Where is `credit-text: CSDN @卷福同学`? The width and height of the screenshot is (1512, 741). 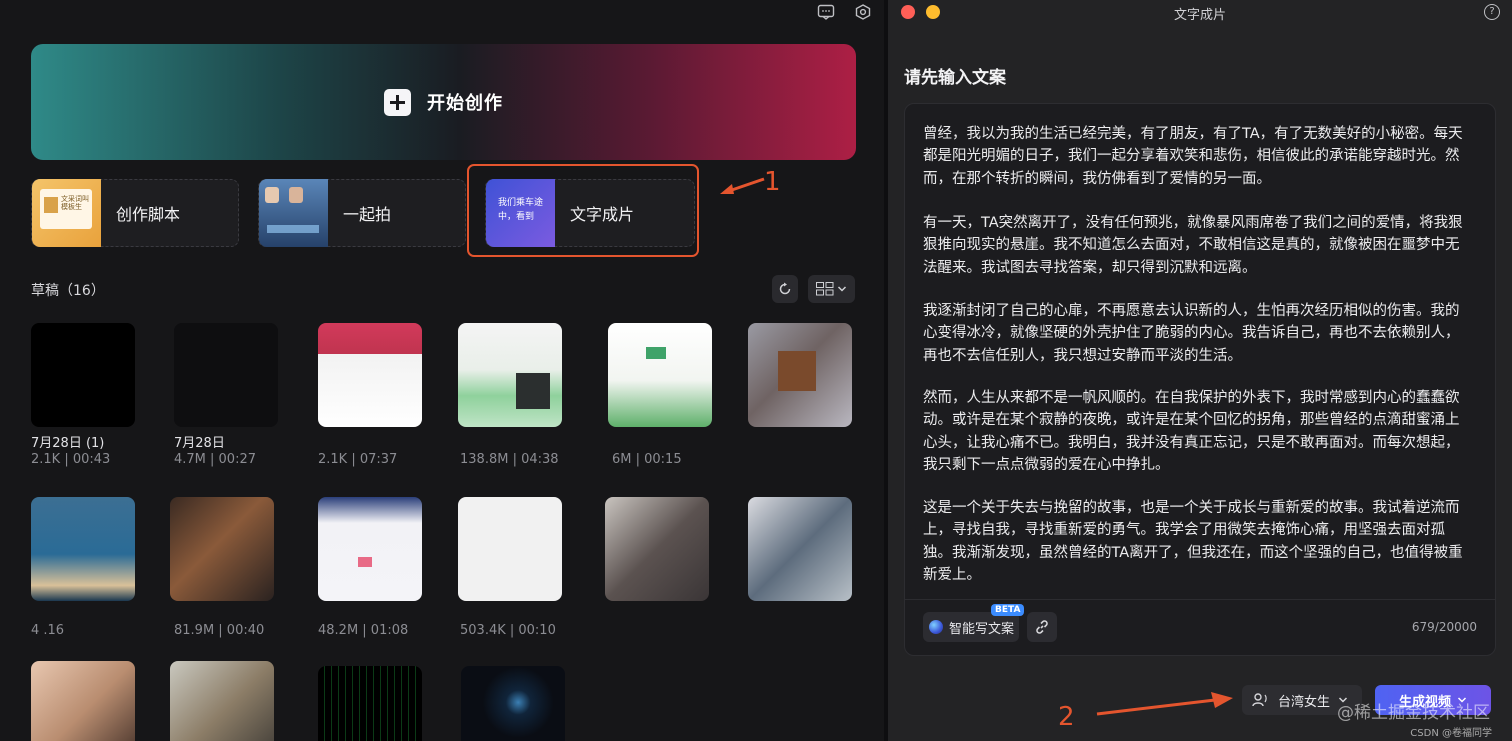
credit-text: CSDN @卷福同学 is located at coordinates (1451, 733).